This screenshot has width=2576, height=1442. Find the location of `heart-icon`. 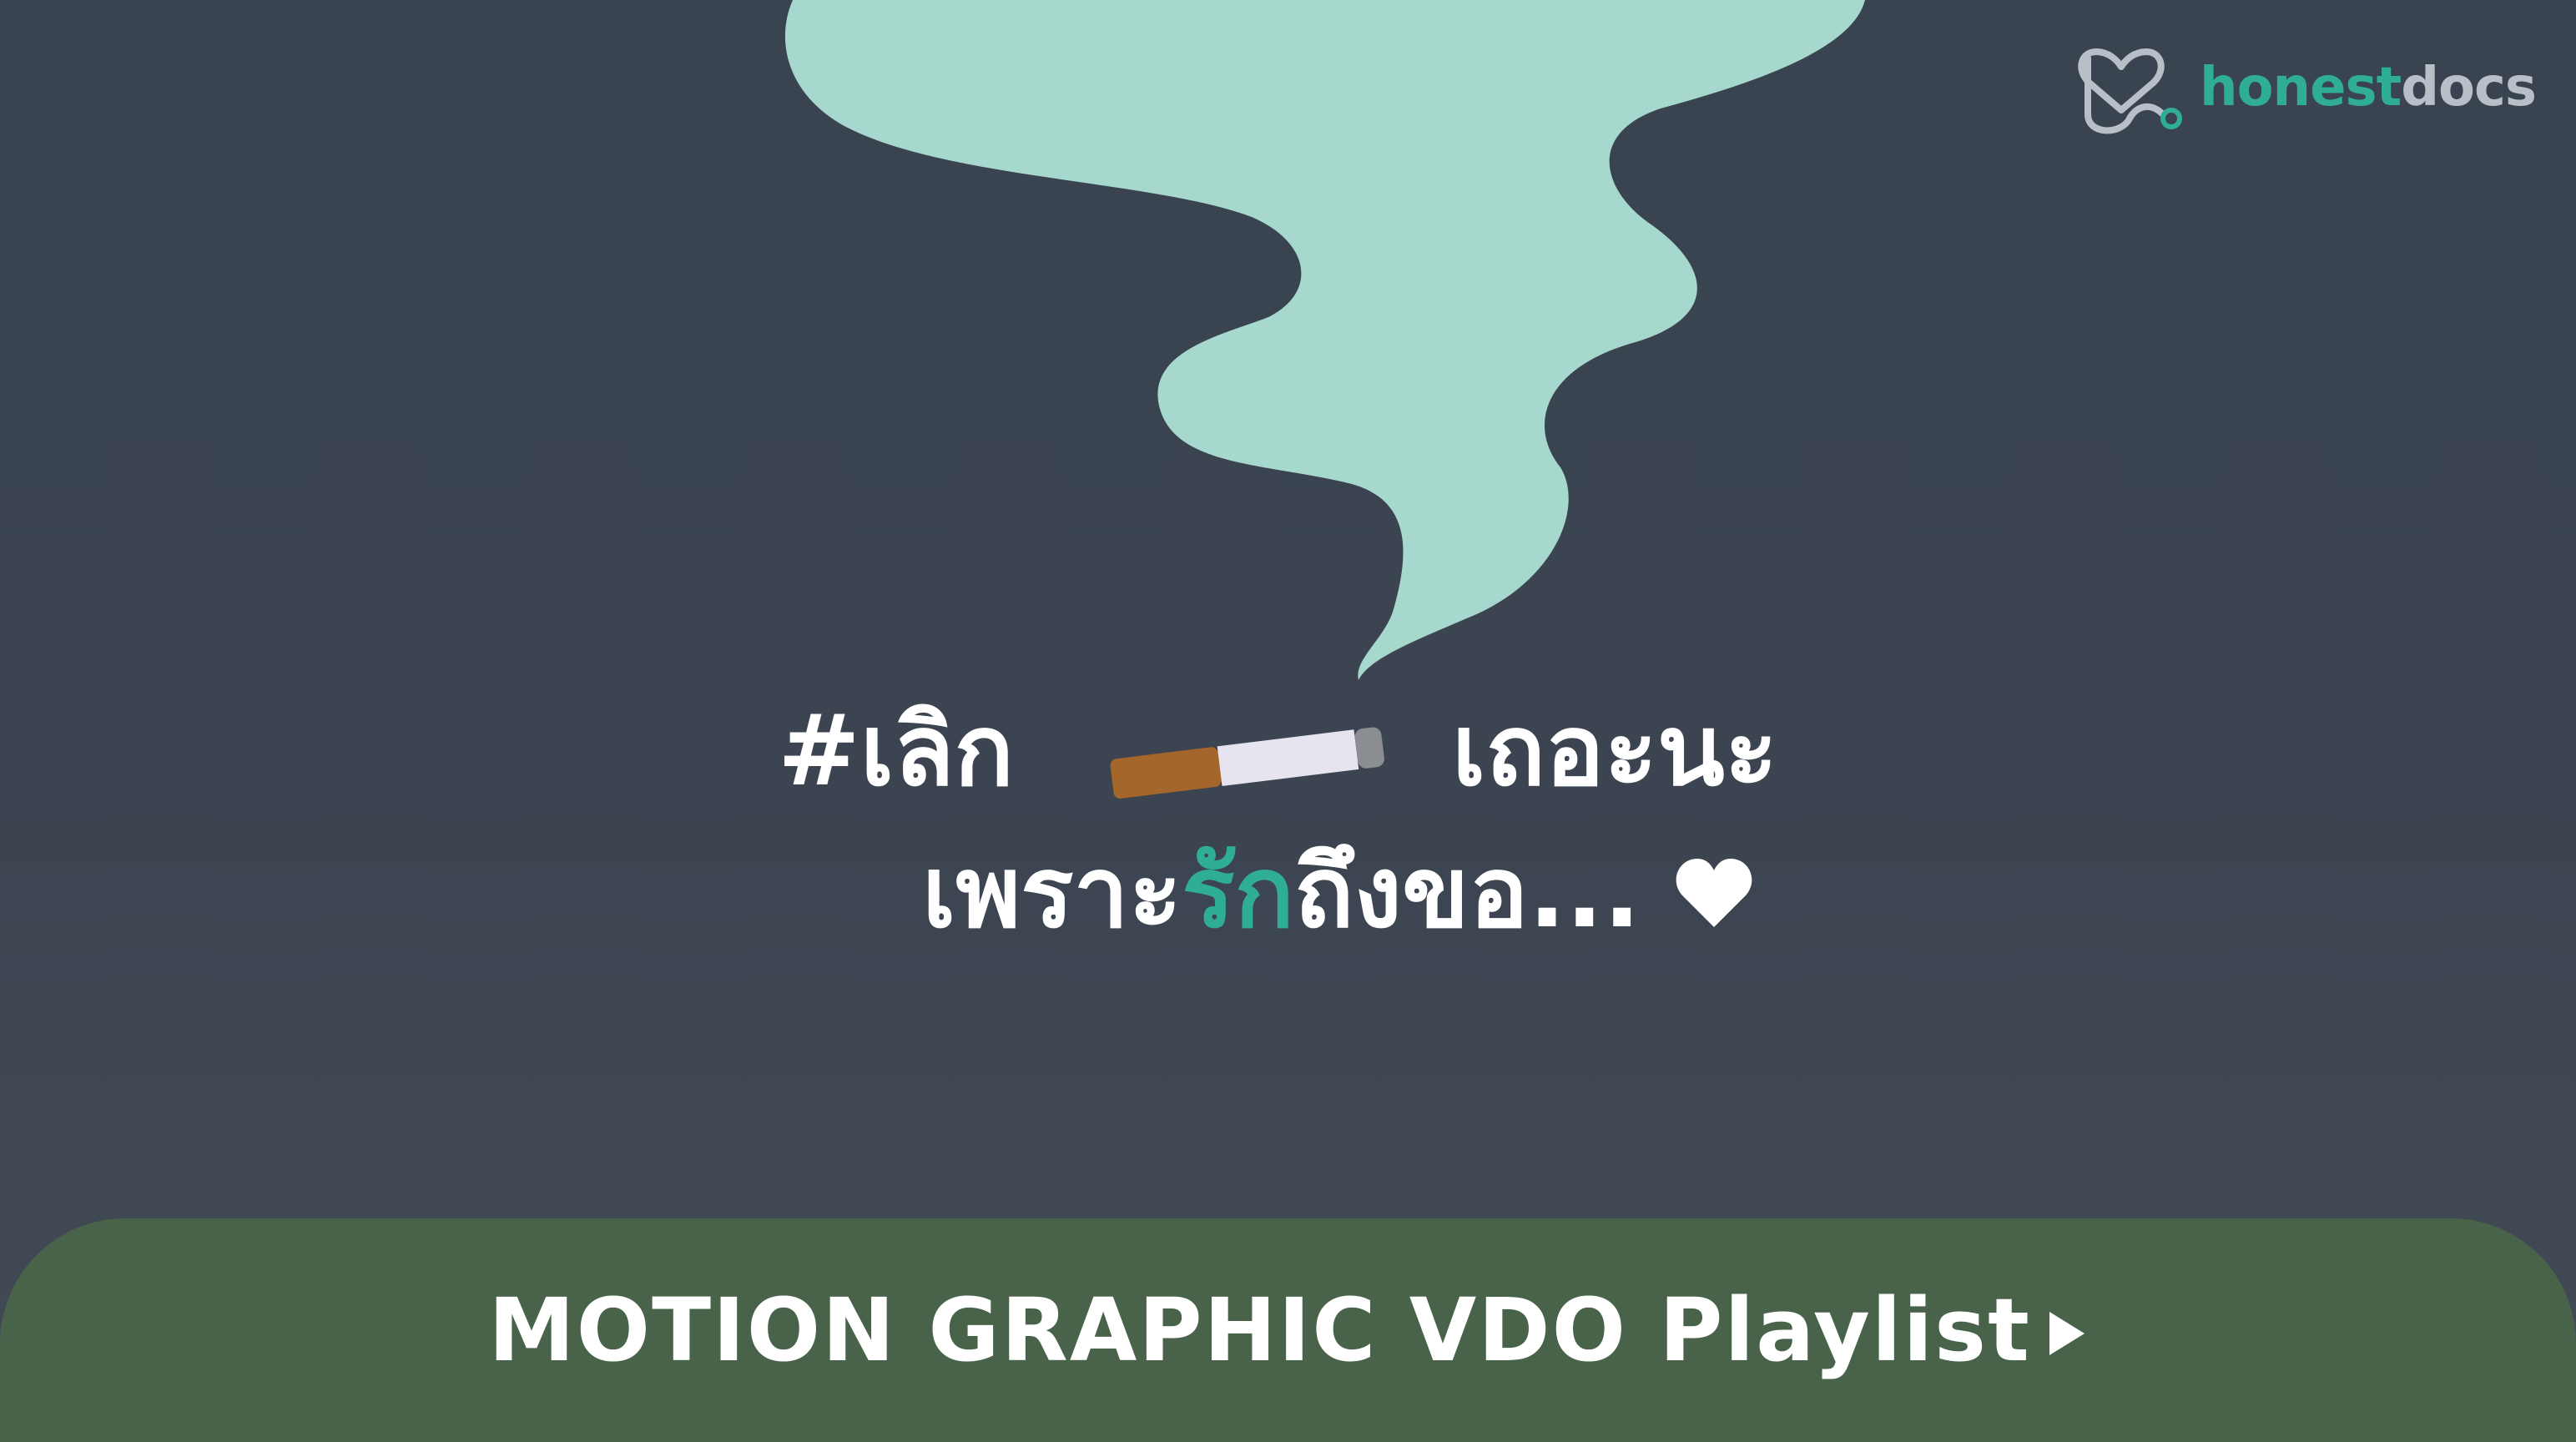

heart-icon is located at coordinates (1714, 892).